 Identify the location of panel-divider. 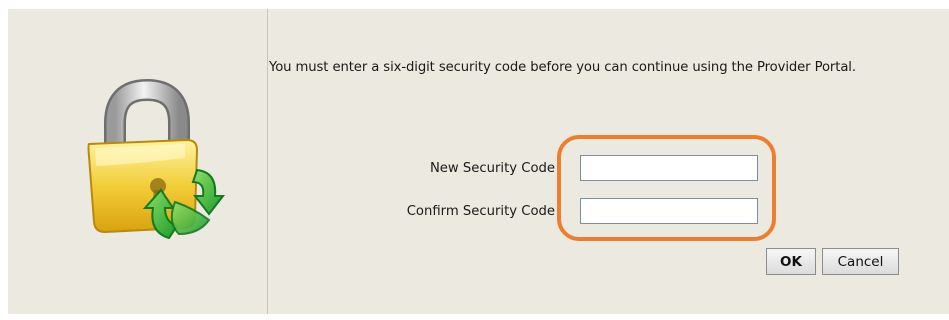
(267, 161).